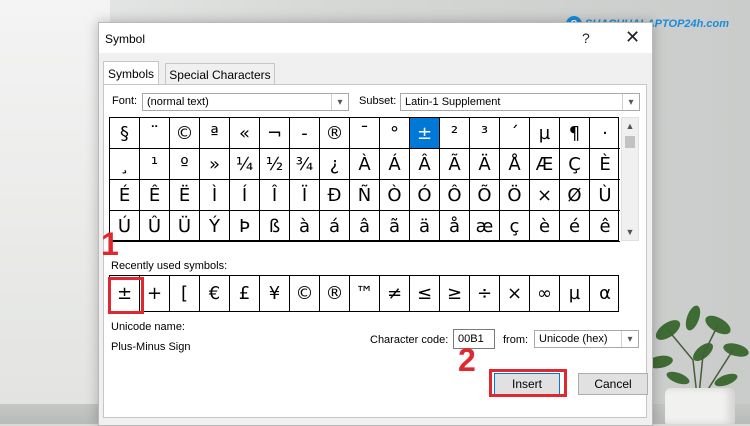 This screenshot has width=750, height=426. I want to click on symbol-cell-selected: ±, so click(425, 133).